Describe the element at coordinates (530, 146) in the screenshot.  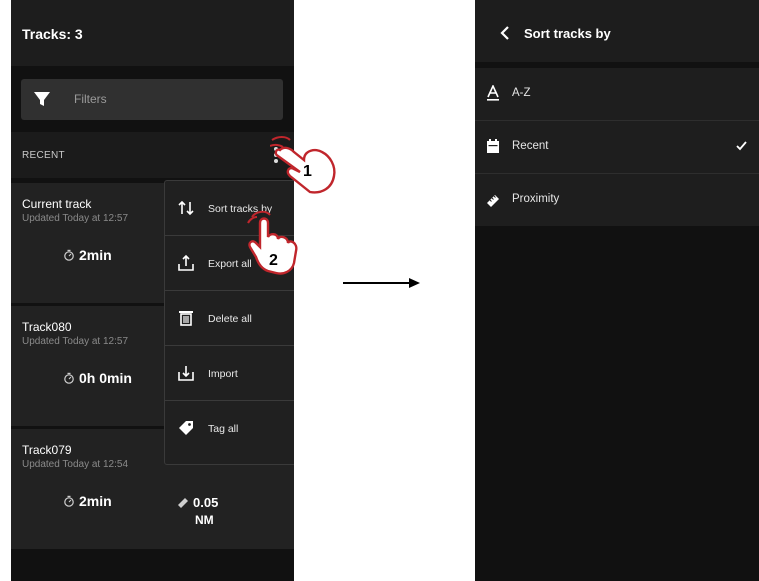
I see `sort-option-label: Recent` at that location.